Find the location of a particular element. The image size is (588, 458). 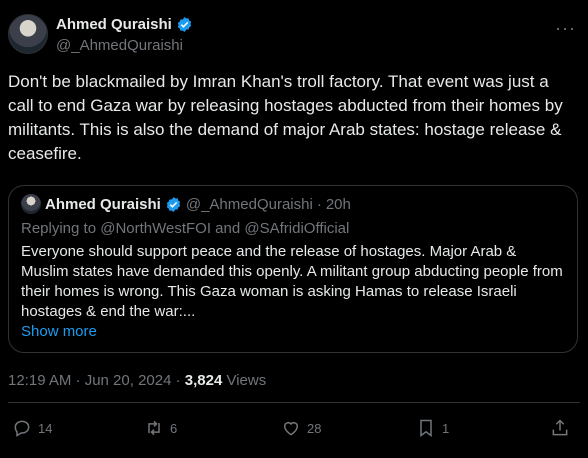

author-name: Ahmed Quraishi is located at coordinates (114, 24).